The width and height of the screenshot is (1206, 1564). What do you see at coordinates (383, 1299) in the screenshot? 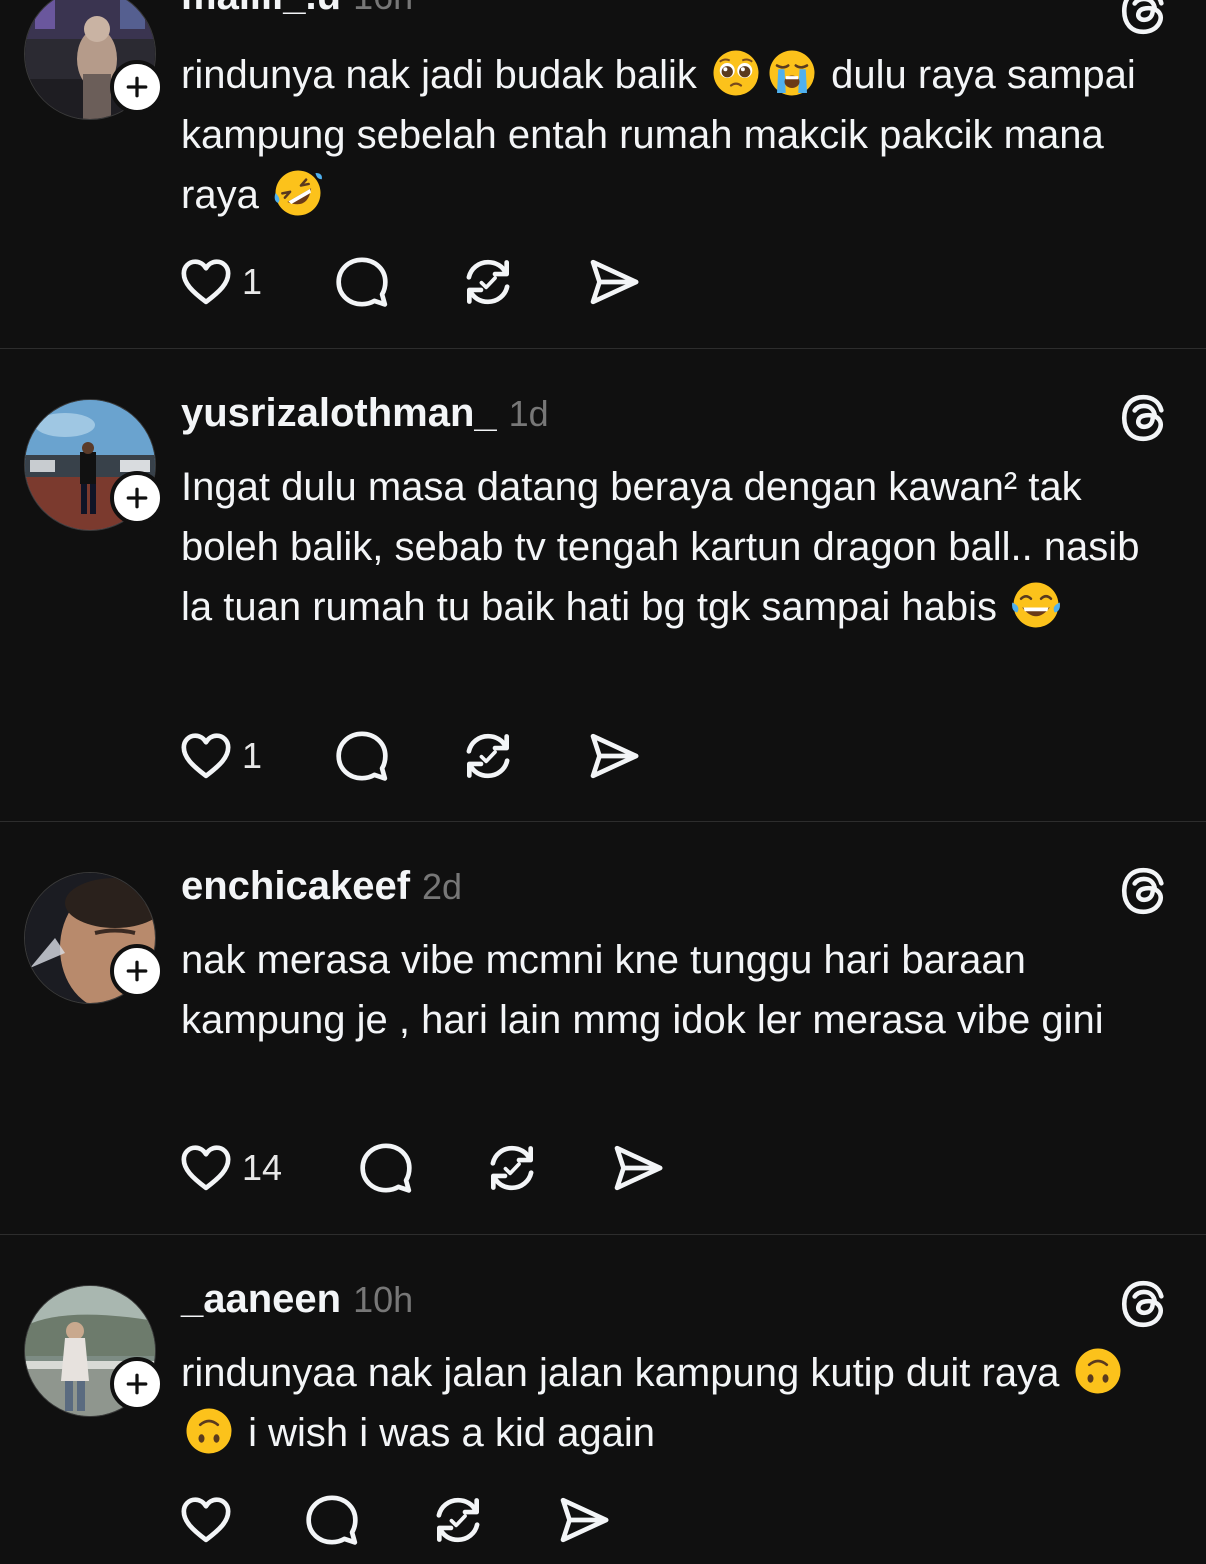
I see `timestamp: 10h` at bounding box center [383, 1299].